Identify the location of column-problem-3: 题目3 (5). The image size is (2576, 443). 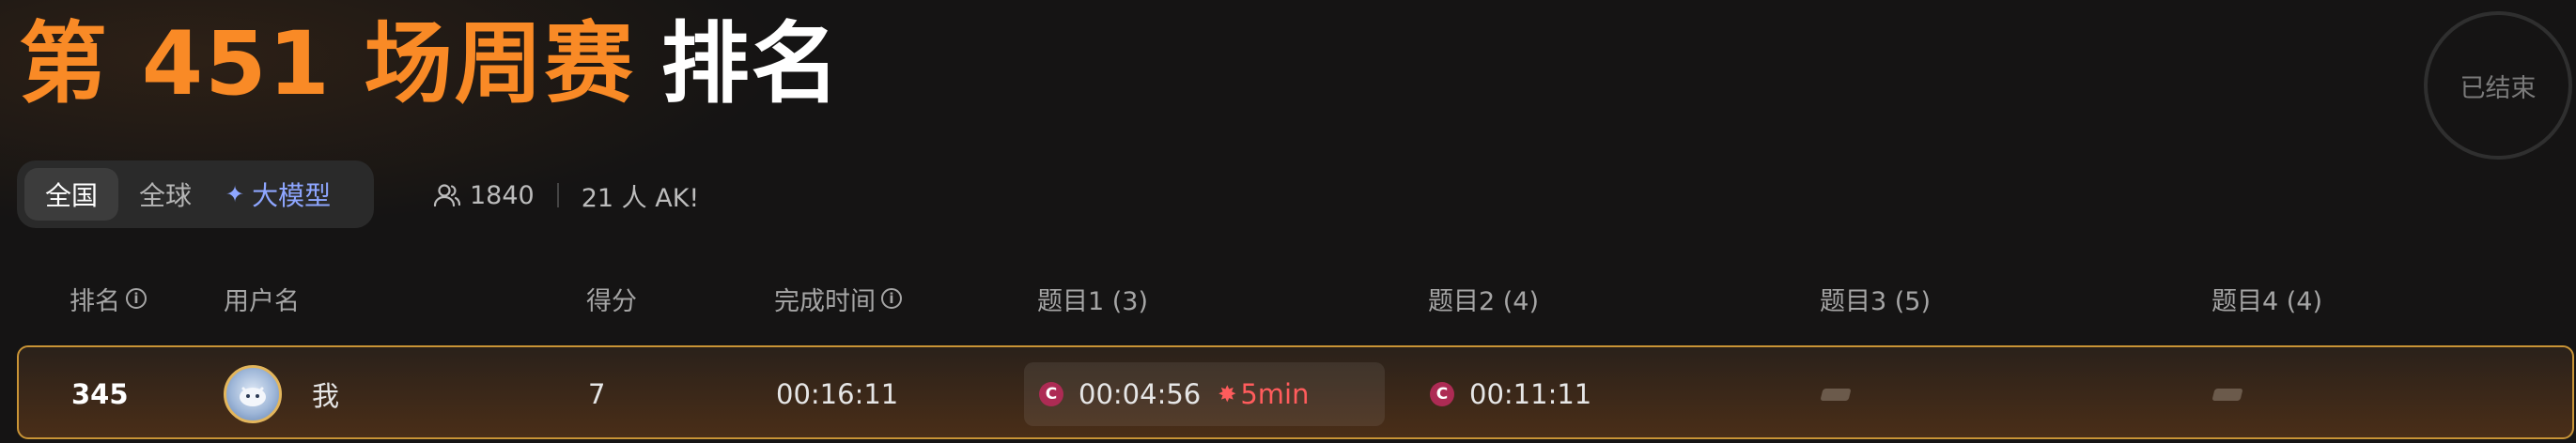
(1876, 298).